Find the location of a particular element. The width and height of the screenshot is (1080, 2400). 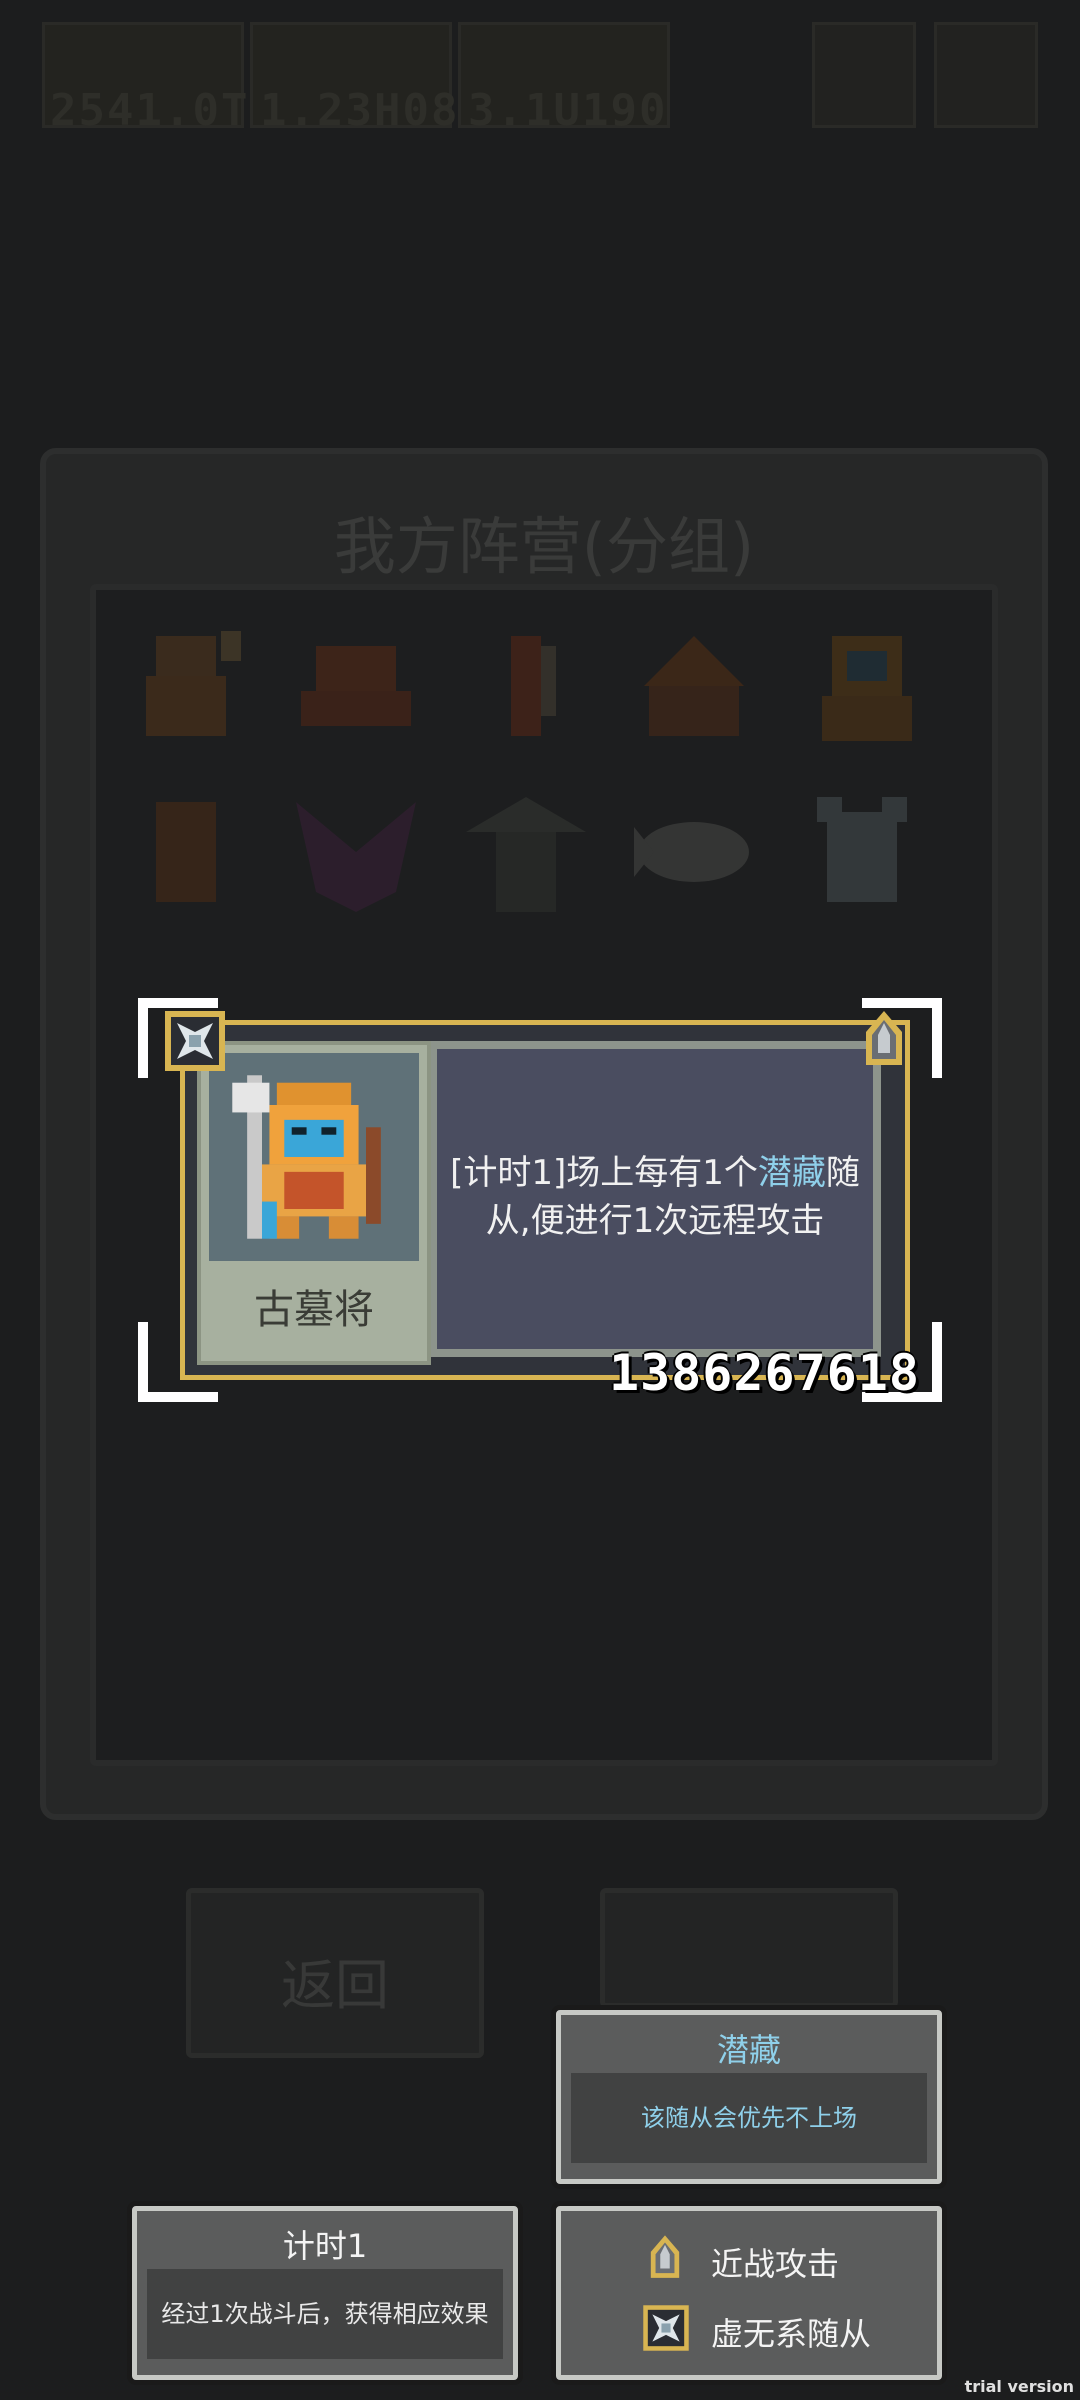

trait-melee-label: 近战攻击 is located at coordinates (775, 2264).